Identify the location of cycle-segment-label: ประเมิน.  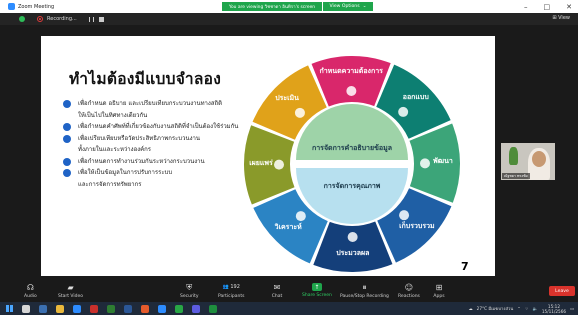
(287, 98).